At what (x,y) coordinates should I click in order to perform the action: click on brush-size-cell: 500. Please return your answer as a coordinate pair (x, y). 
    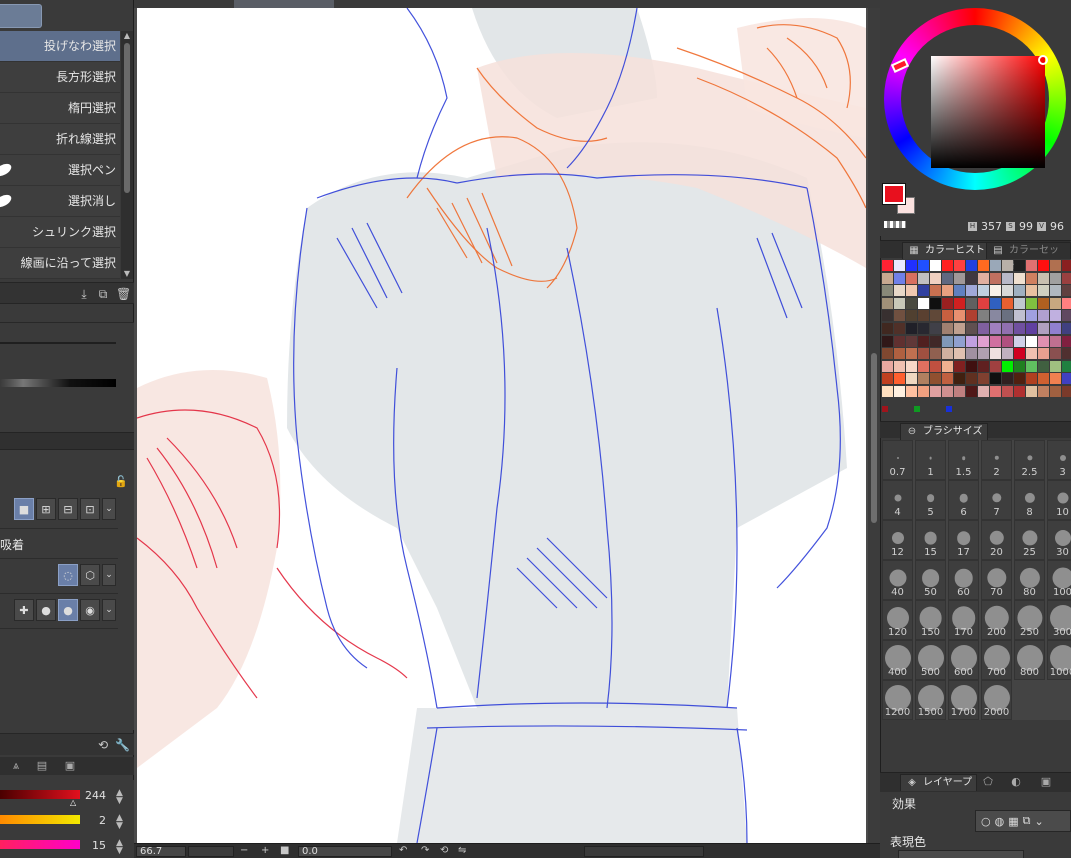
    Looking at the image, I should click on (930, 660).